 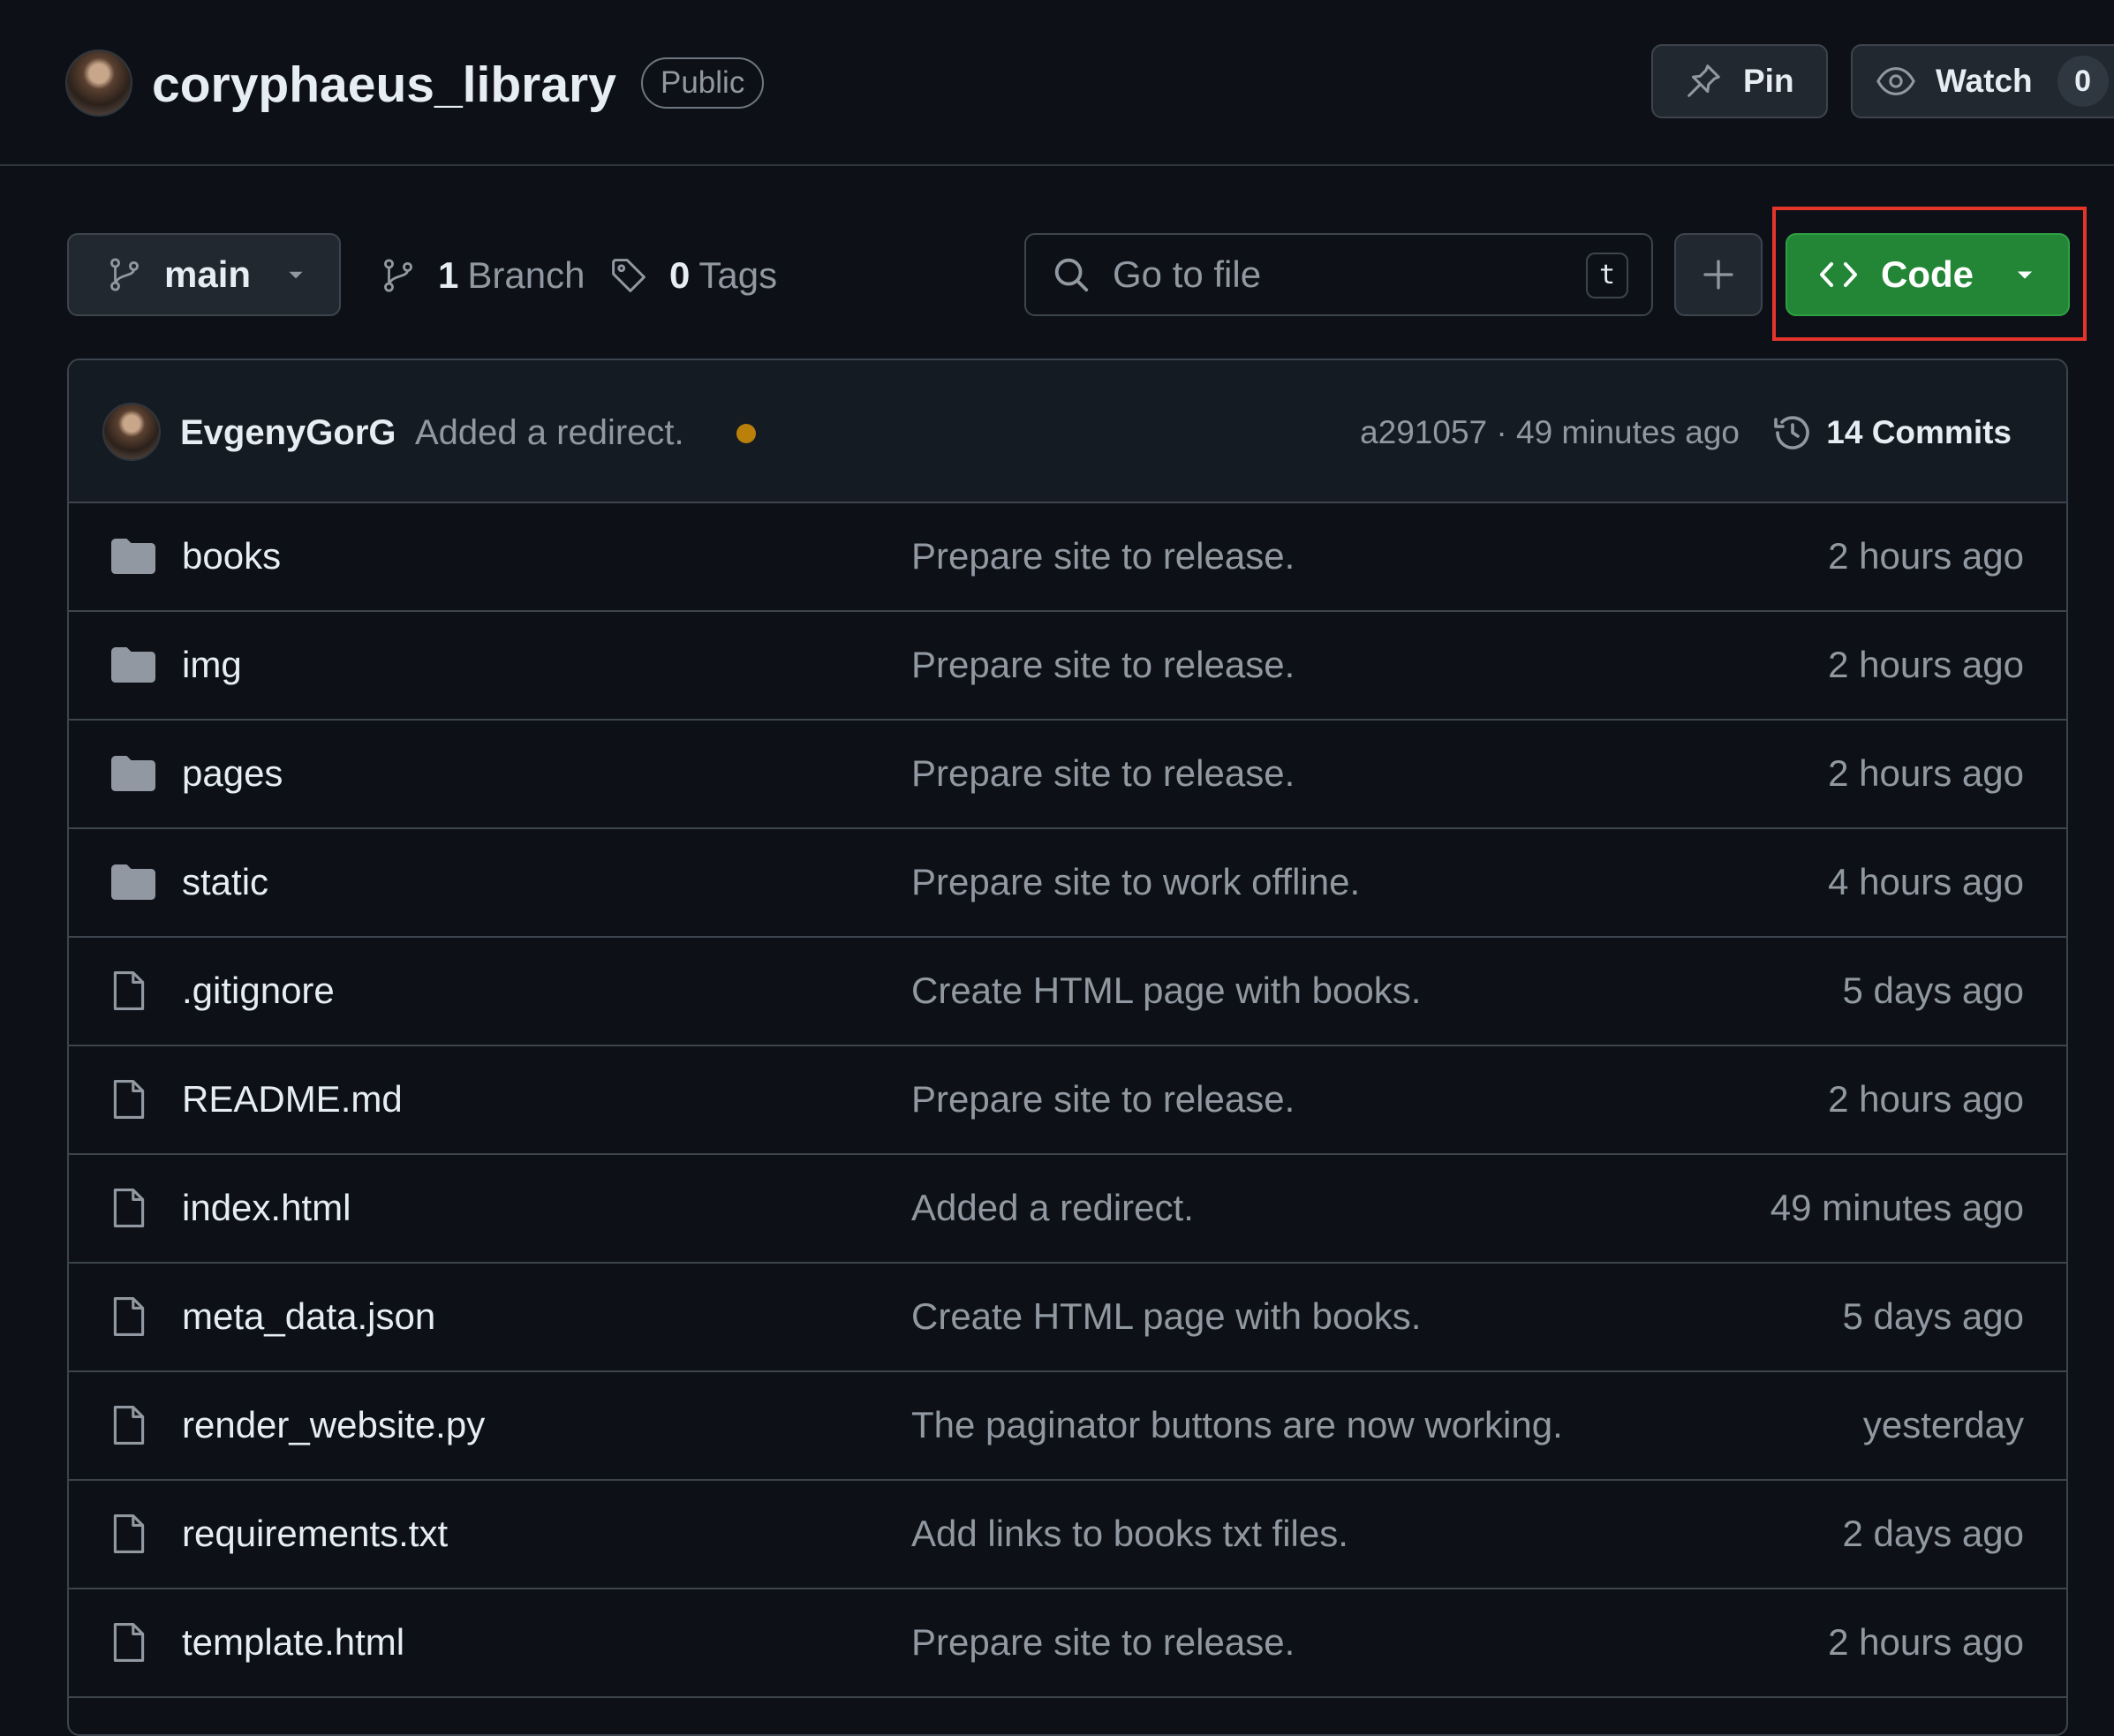 I want to click on commits-history-link: 14 Commits, so click(x=1891, y=432).